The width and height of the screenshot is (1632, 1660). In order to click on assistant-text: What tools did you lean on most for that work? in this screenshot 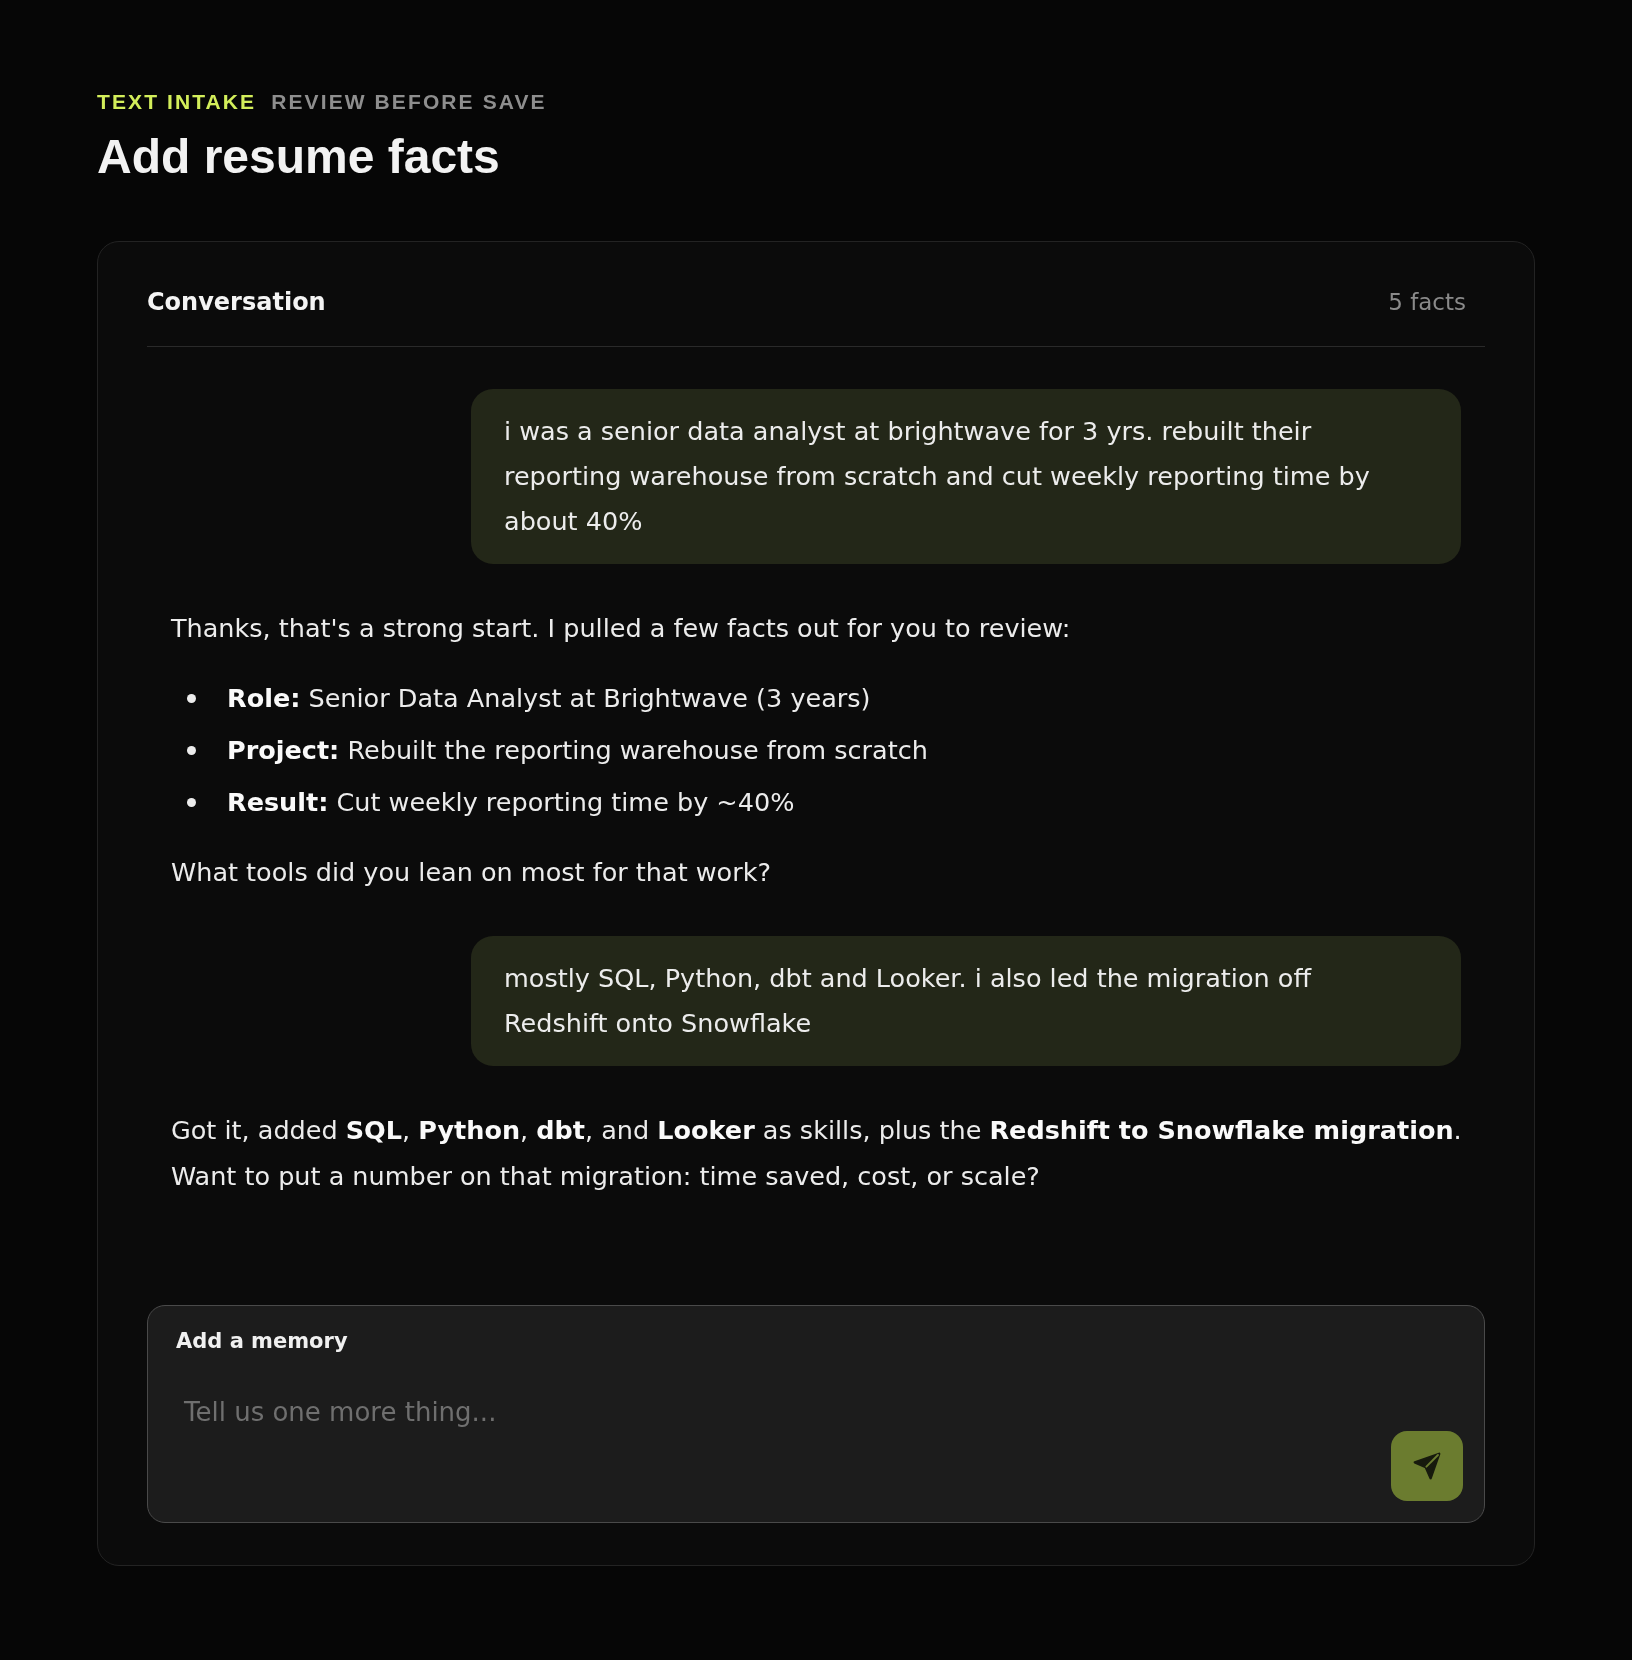, I will do `click(471, 872)`.